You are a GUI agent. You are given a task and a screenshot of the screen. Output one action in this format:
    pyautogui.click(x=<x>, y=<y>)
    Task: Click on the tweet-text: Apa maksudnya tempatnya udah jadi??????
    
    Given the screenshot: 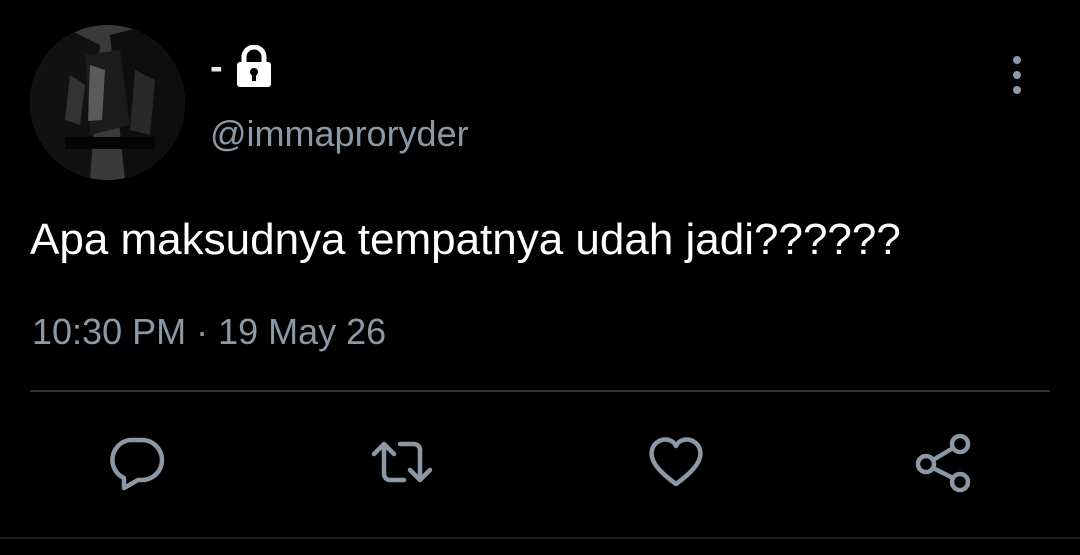 What is the action you would take?
    pyautogui.click(x=465, y=239)
    